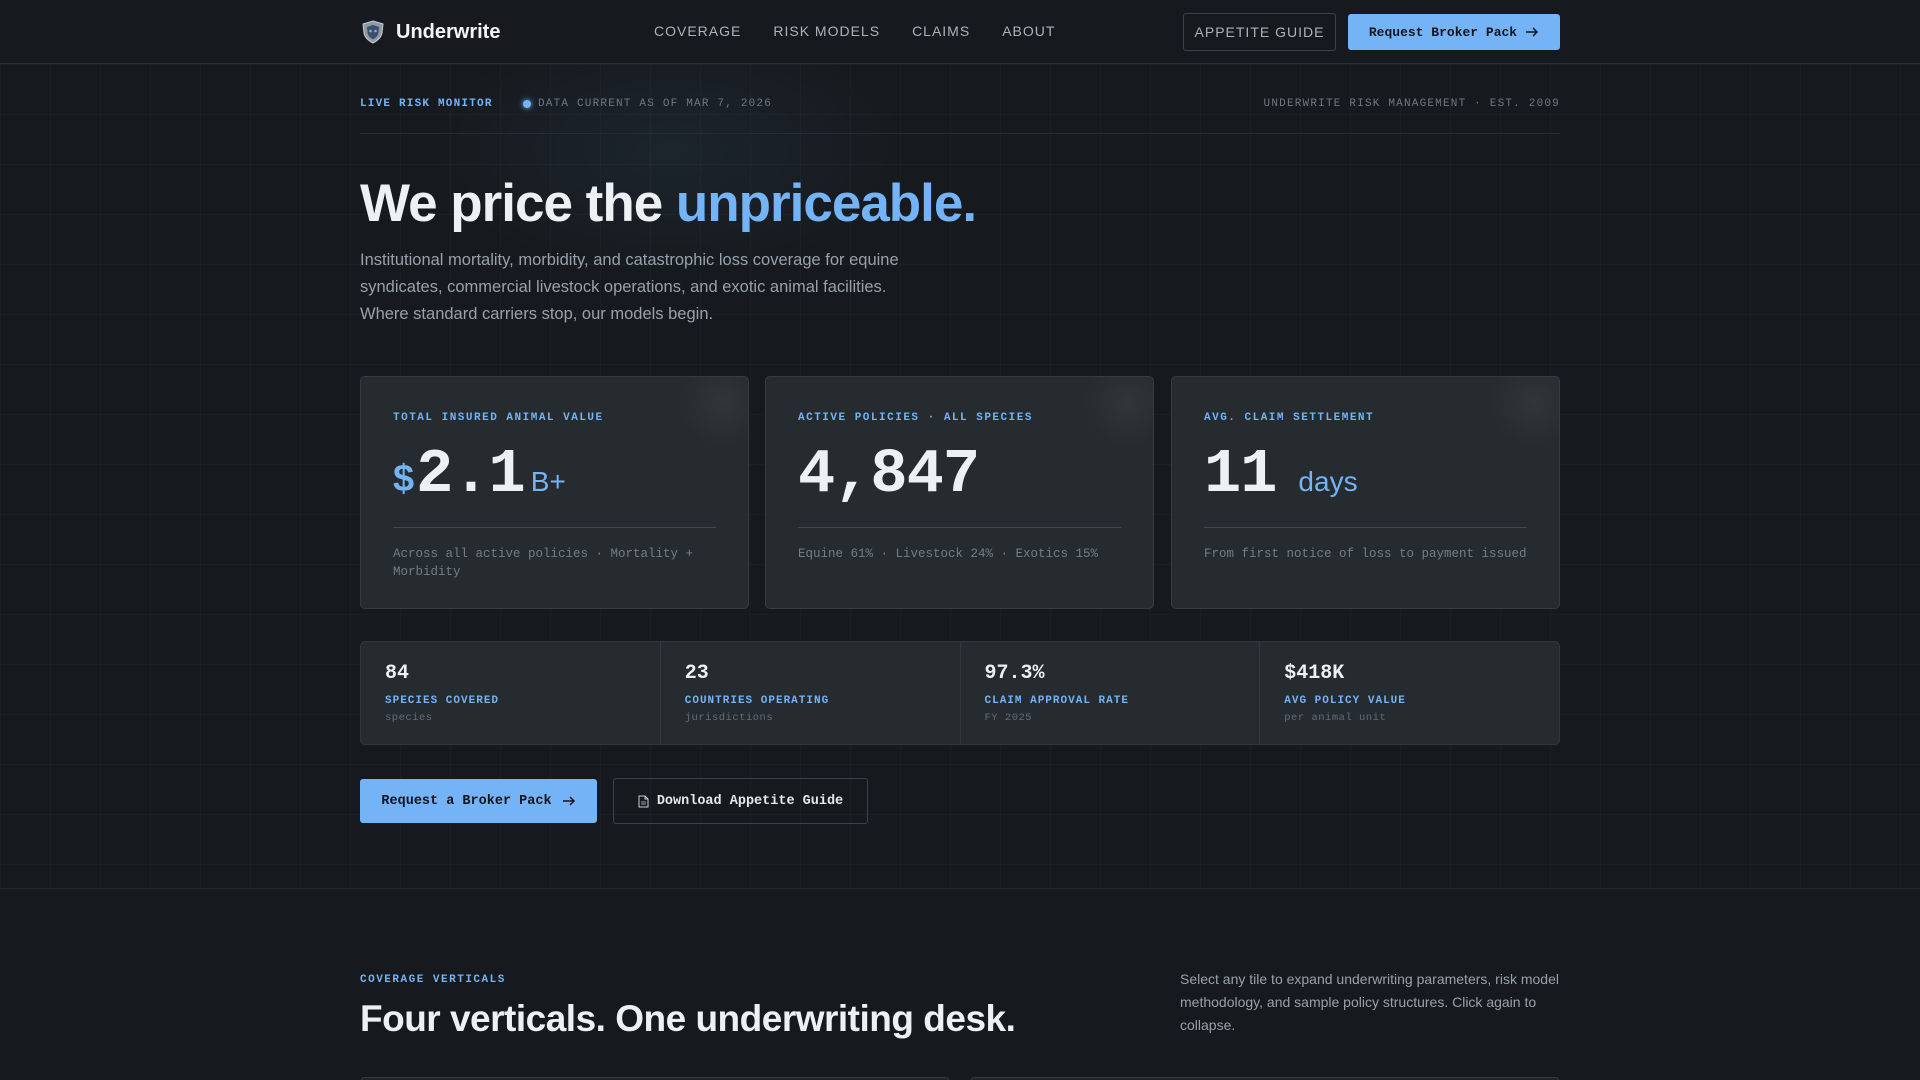 This screenshot has height=1080, width=1920. I want to click on metric-card-suffix: days, so click(1328, 481).